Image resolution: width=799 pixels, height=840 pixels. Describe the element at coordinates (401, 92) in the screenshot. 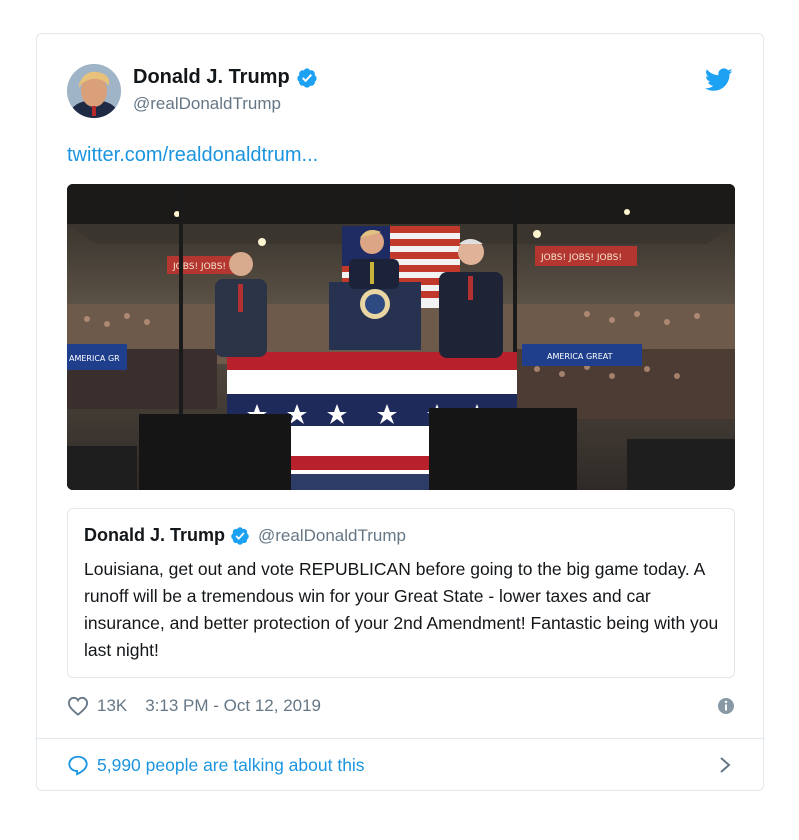

I see `tweet-header: Donald J. Trump @realDonaldTrump` at that location.